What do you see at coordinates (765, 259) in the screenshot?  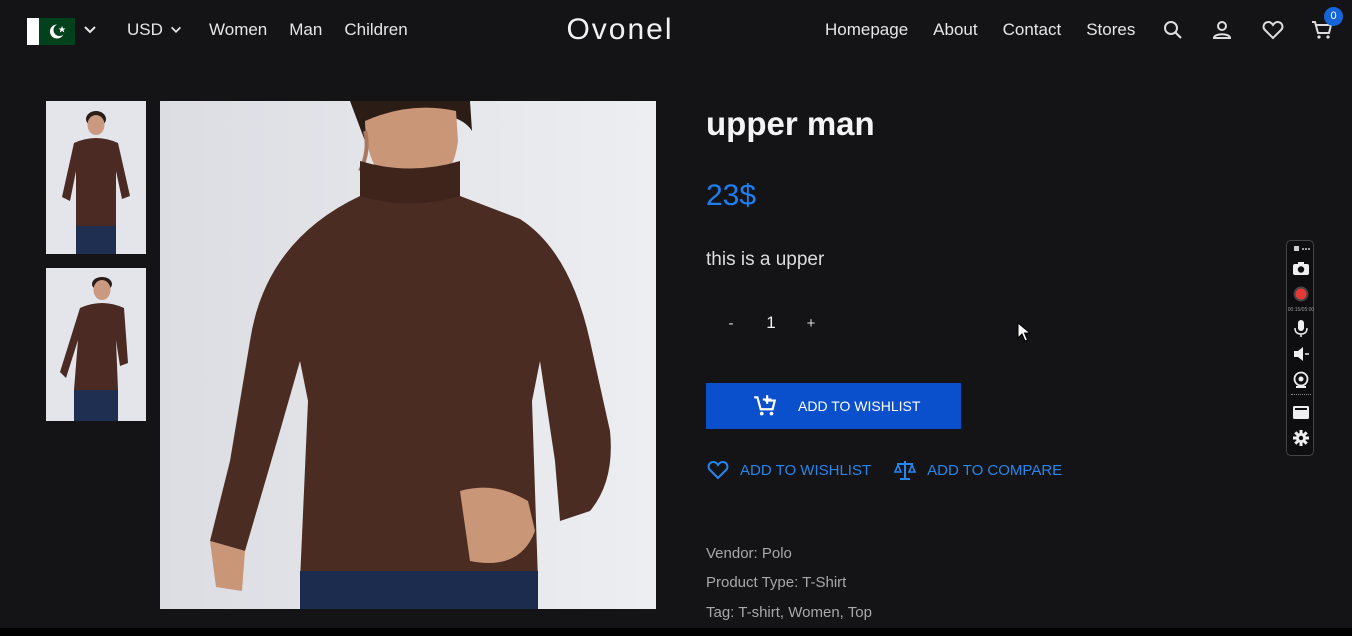 I see `product-description: this is a upper` at bounding box center [765, 259].